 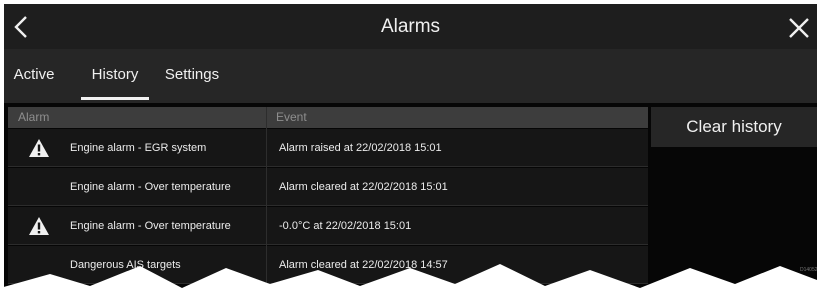 What do you see at coordinates (360, 148) in the screenshot?
I see `alarm-event: Alarm raised at 22/02/2018 15:01` at bounding box center [360, 148].